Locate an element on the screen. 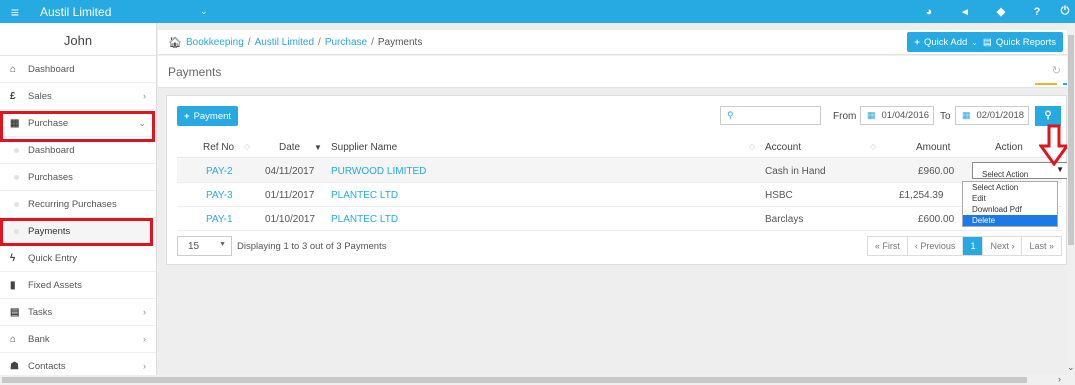  breadcrumb-link: Austil Limited is located at coordinates (284, 42).